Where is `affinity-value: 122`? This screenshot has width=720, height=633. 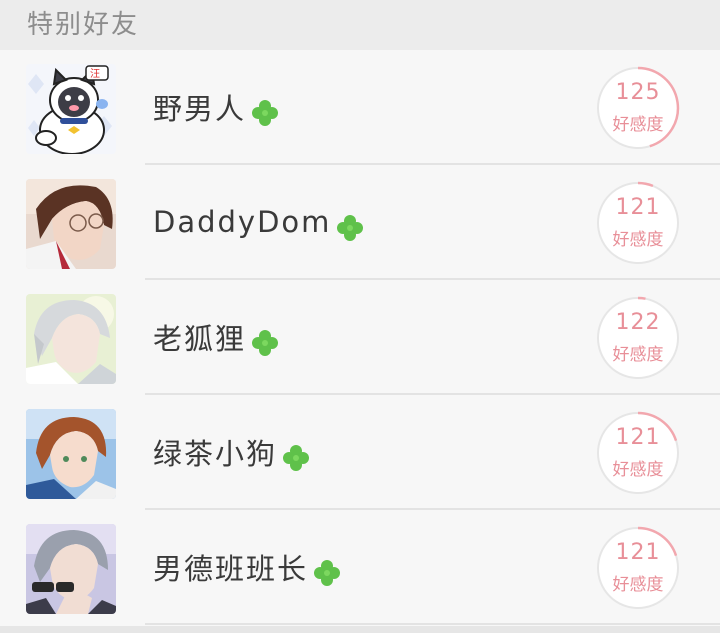
affinity-value: 122 is located at coordinates (638, 322).